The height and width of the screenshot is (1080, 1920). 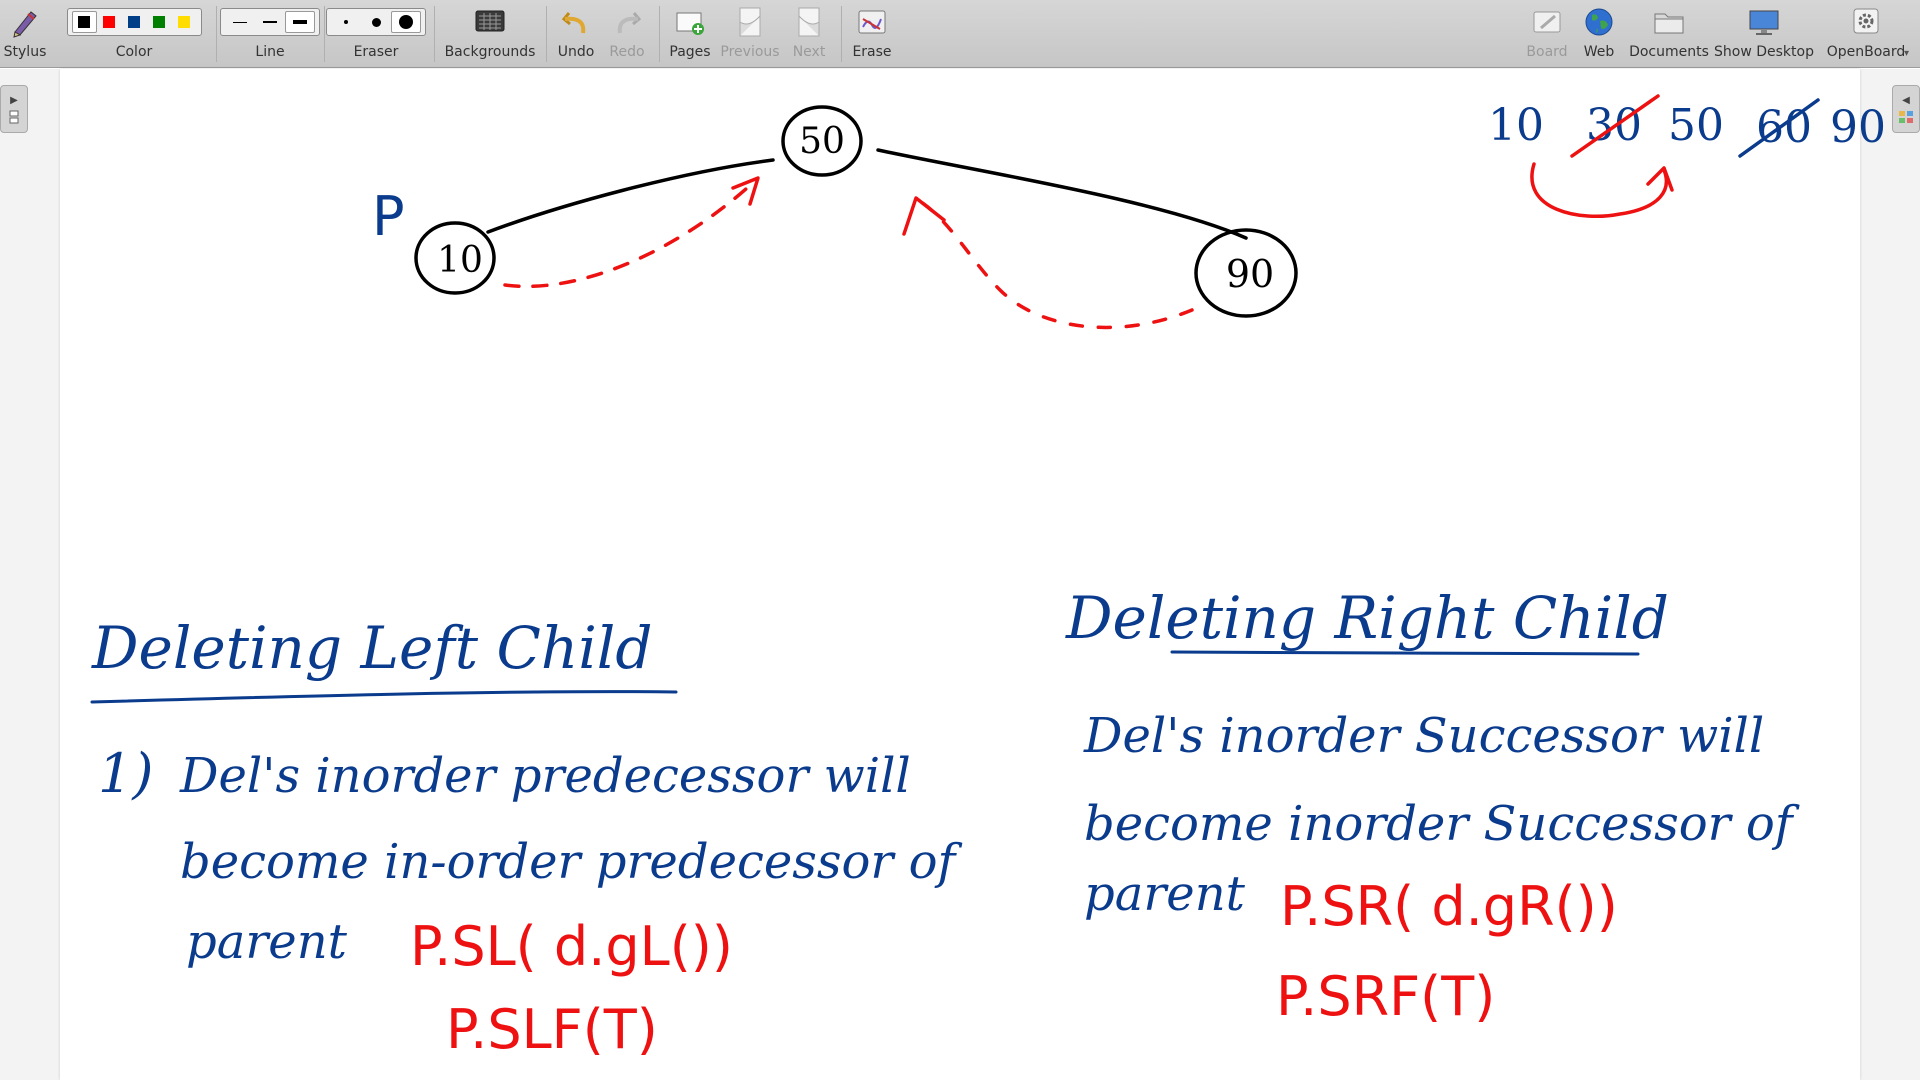 I want to click on left-code-2: P.SLF(T), so click(x=552, y=1029).